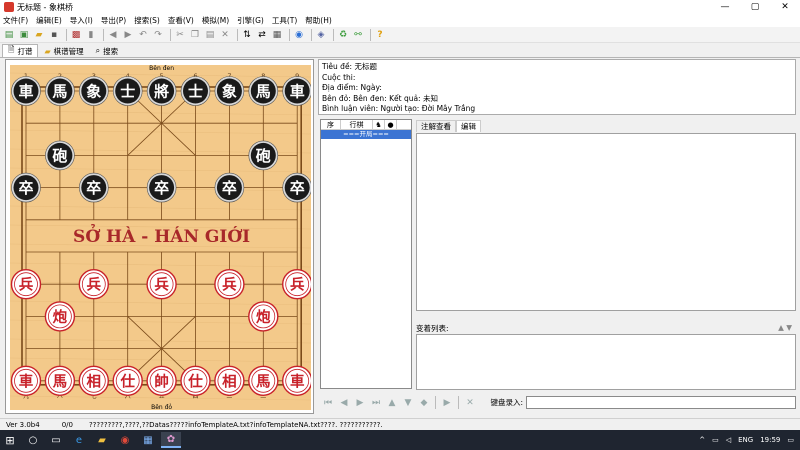  What do you see at coordinates (247, 35) in the screenshot?
I see `flip-vertical-icon: ⇅` at bounding box center [247, 35].